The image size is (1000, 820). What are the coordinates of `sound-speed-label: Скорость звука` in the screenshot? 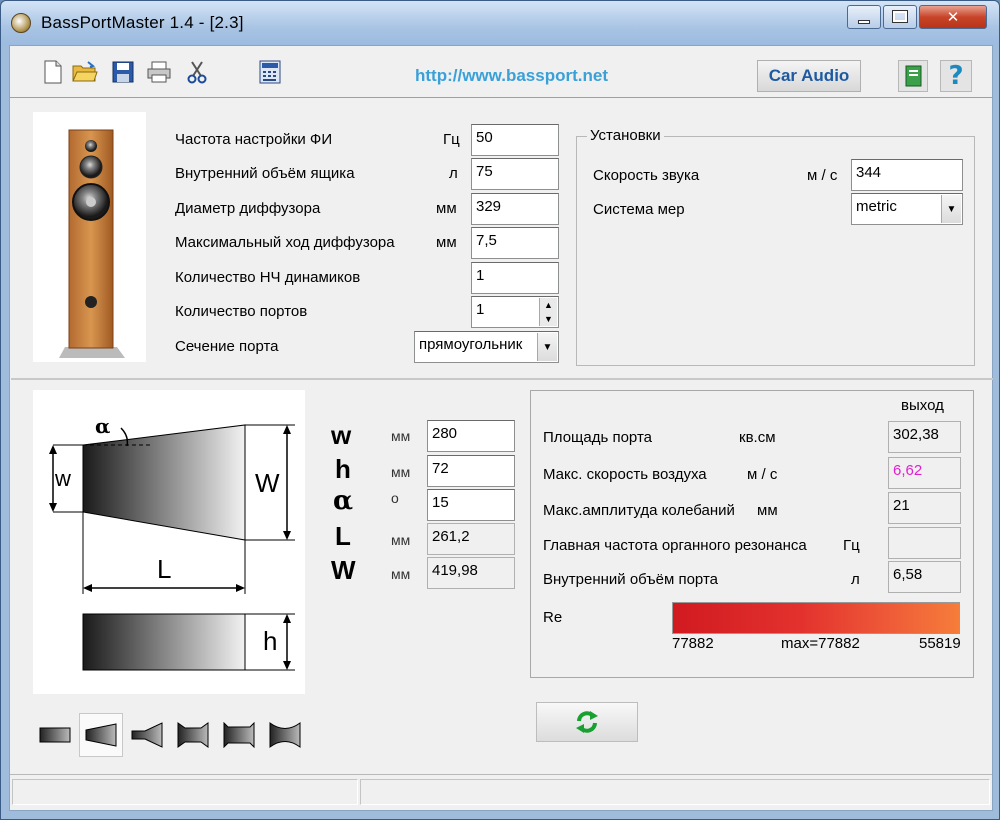 It's located at (646, 175).